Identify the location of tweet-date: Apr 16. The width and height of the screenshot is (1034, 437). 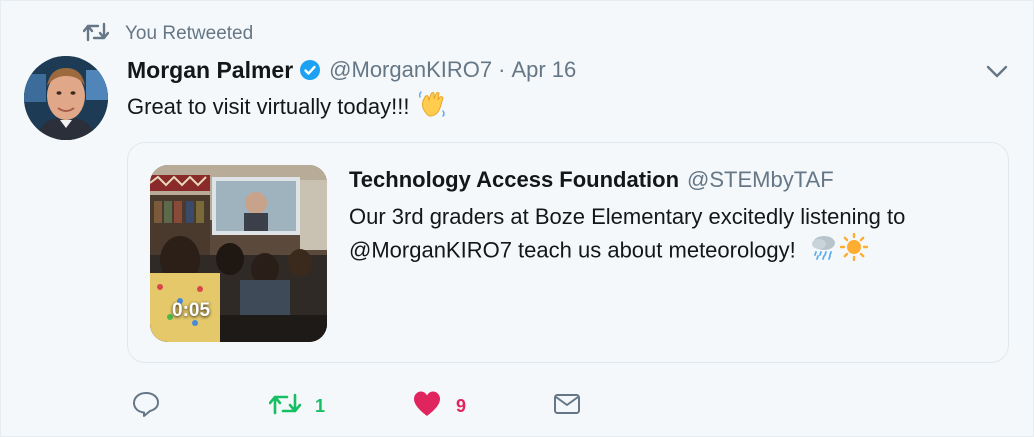
(543, 70).